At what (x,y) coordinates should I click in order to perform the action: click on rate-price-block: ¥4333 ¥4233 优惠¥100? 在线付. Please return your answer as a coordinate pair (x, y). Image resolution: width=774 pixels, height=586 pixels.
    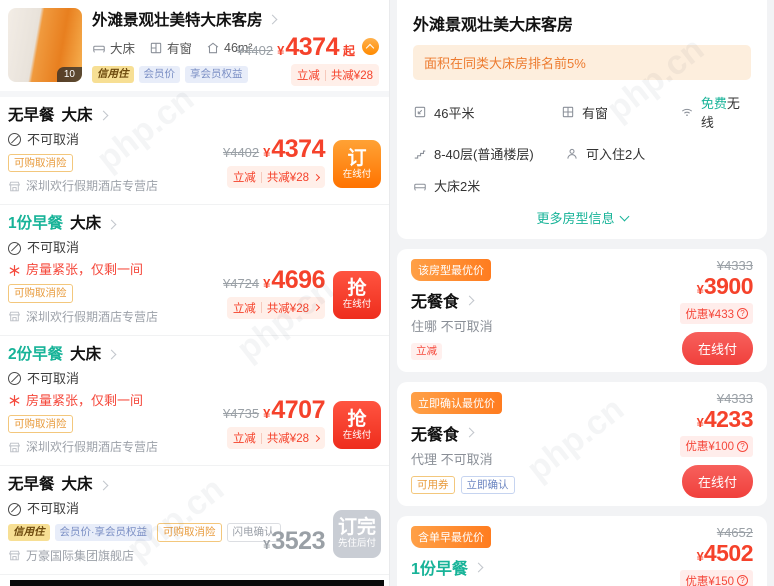
    Looking at the image, I should click on (717, 444).